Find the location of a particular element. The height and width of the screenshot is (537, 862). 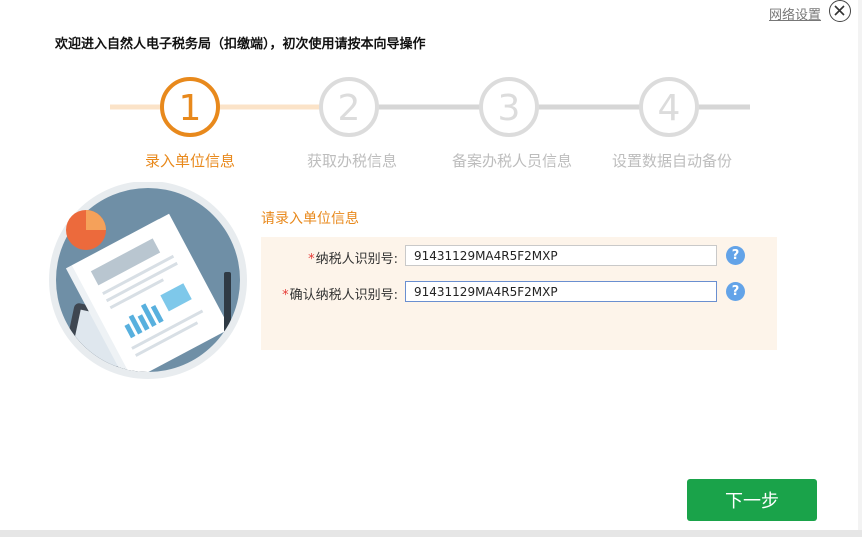

confirm-taxpayer-id-input is located at coordinates (561, 291).